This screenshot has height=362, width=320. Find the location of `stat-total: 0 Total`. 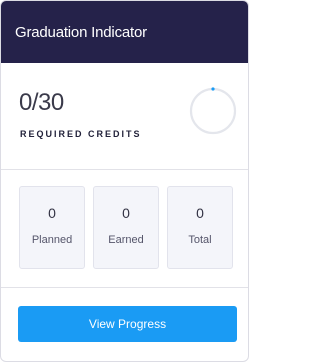

stat-total: 0 Total is located at coordinates (200, 227).